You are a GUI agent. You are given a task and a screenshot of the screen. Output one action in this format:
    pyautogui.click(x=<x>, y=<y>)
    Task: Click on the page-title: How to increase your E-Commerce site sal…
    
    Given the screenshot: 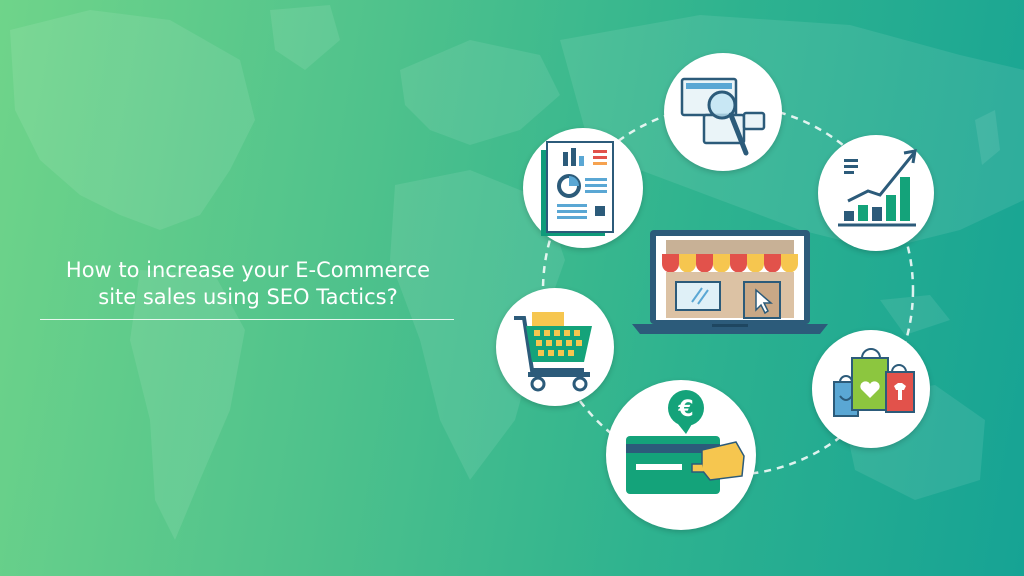 What is the action you would take?
    pyautogui.click(x=248, y=284)
    